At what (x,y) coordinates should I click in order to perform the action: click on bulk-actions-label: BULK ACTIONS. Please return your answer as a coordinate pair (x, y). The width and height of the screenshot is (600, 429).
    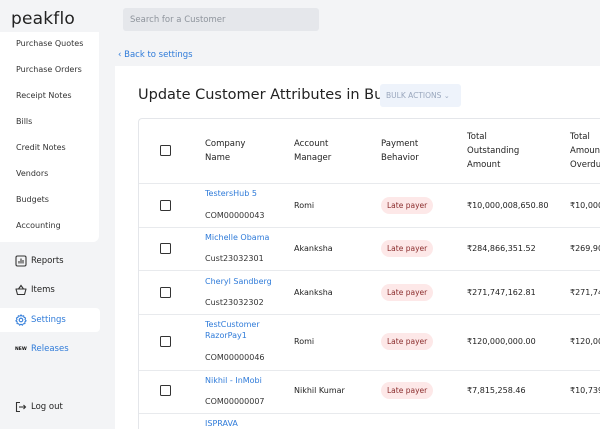
    Looking at the image, I should click on (414, 95).